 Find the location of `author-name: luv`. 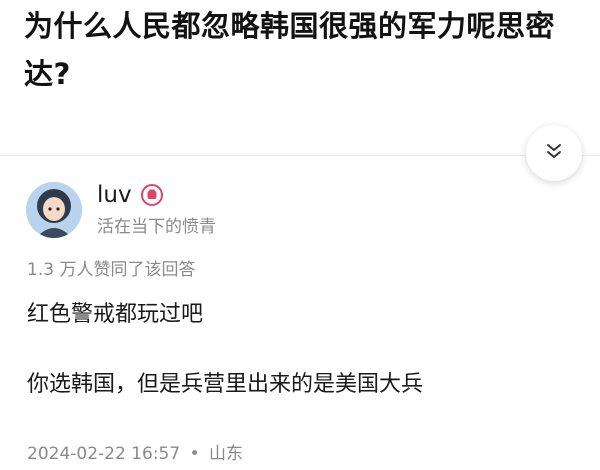

author-name: luv is located at coordinates (114, 195).